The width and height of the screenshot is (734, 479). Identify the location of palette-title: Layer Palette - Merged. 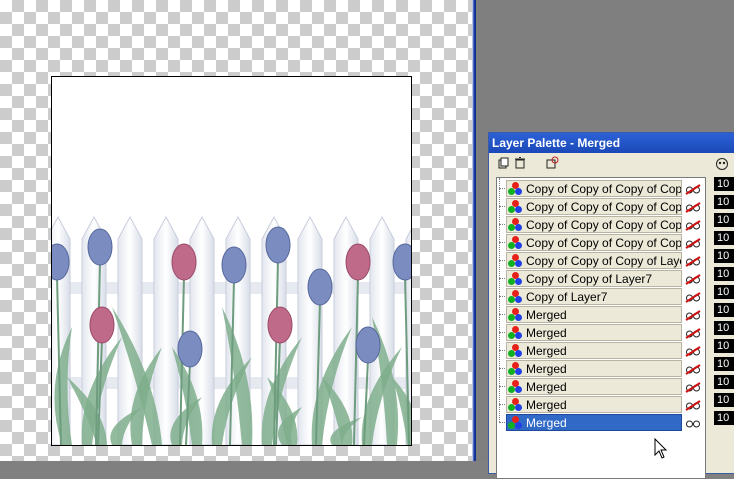
(611, 143).